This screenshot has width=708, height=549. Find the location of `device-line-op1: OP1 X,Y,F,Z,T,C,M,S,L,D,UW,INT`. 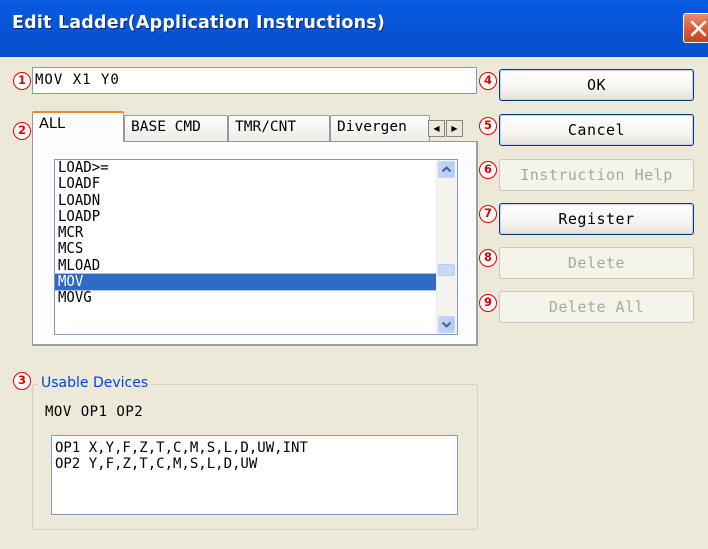

device-line-op1: OP1 X,Y,F,Z,T,C,M,S,L,D,UW,INT is located at coordinates (181, 448).